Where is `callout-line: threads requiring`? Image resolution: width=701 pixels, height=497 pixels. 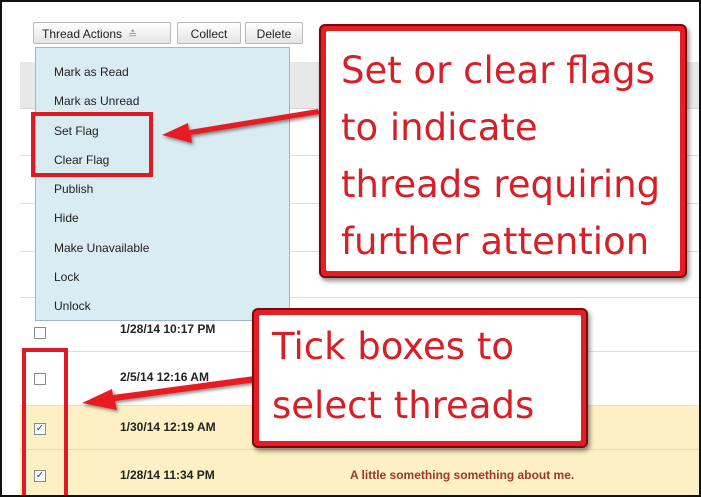
callout-line: threads requiring is located at coordinates (501, 184).